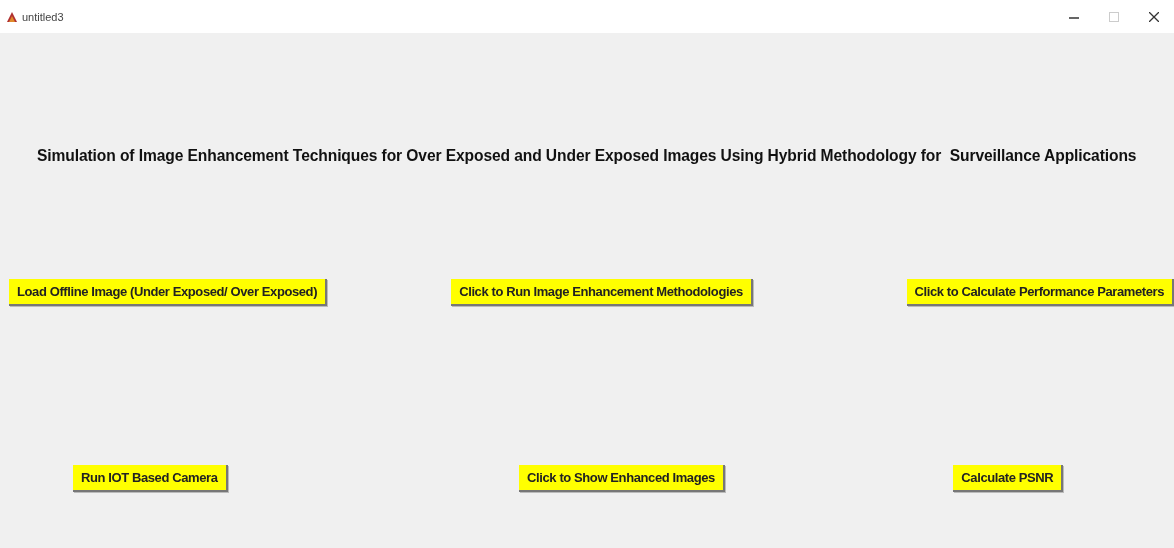 The height and width of the screenshot is (548, 1174). I want to click on action-button: Click to Calculate Performance Parameters, so click(1040, 292).